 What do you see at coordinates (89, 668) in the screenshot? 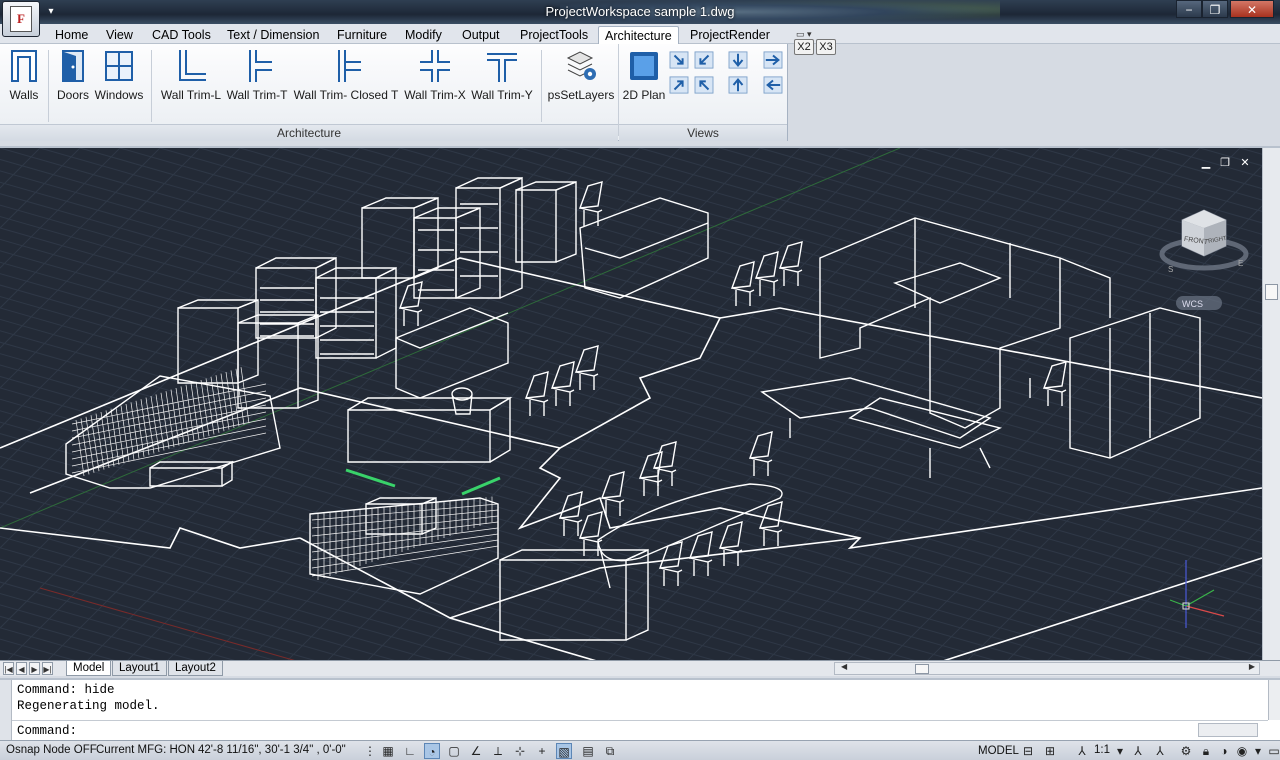
I see `tab-model: Model` at bounding box center [89, 668].